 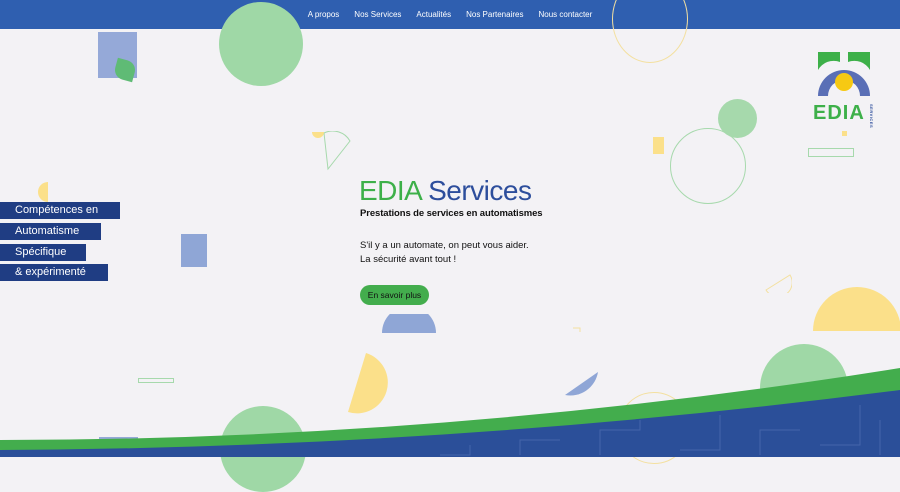 I want to click on hero-subtitle: Prestations de services en automatismes, so click(x=451, y=213).